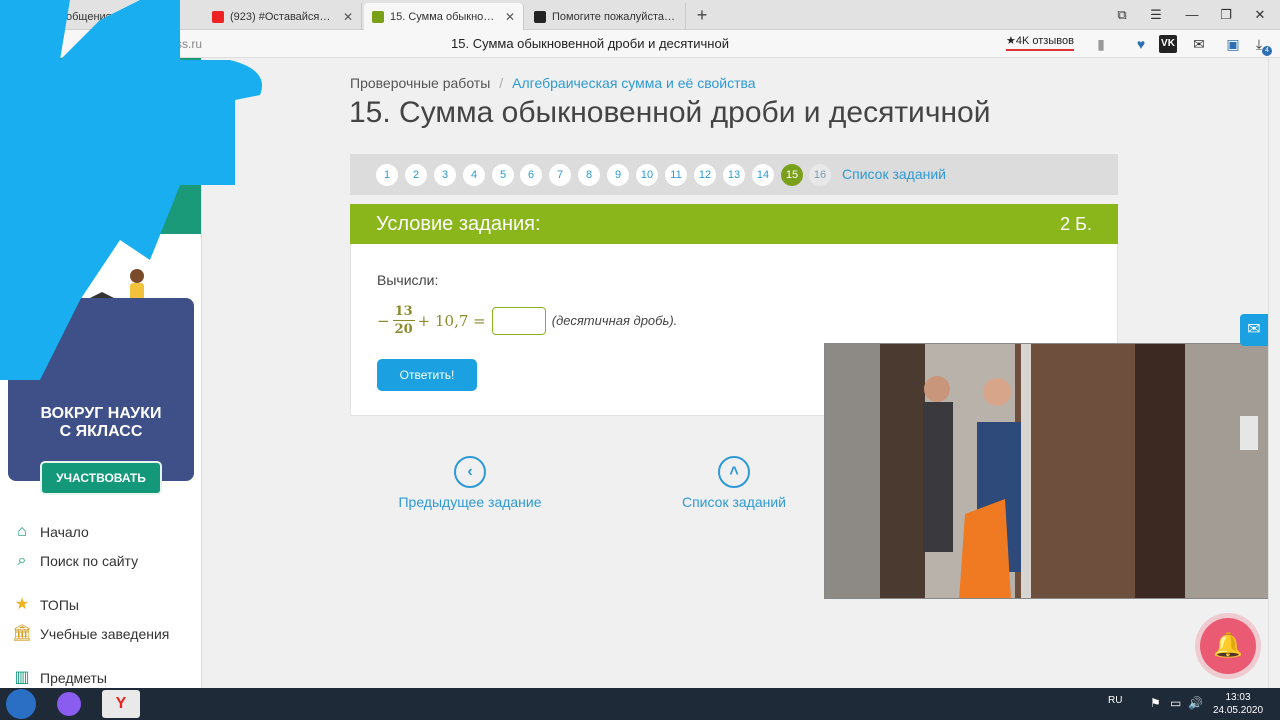  I want to click on answer-input, so click(518, 320).